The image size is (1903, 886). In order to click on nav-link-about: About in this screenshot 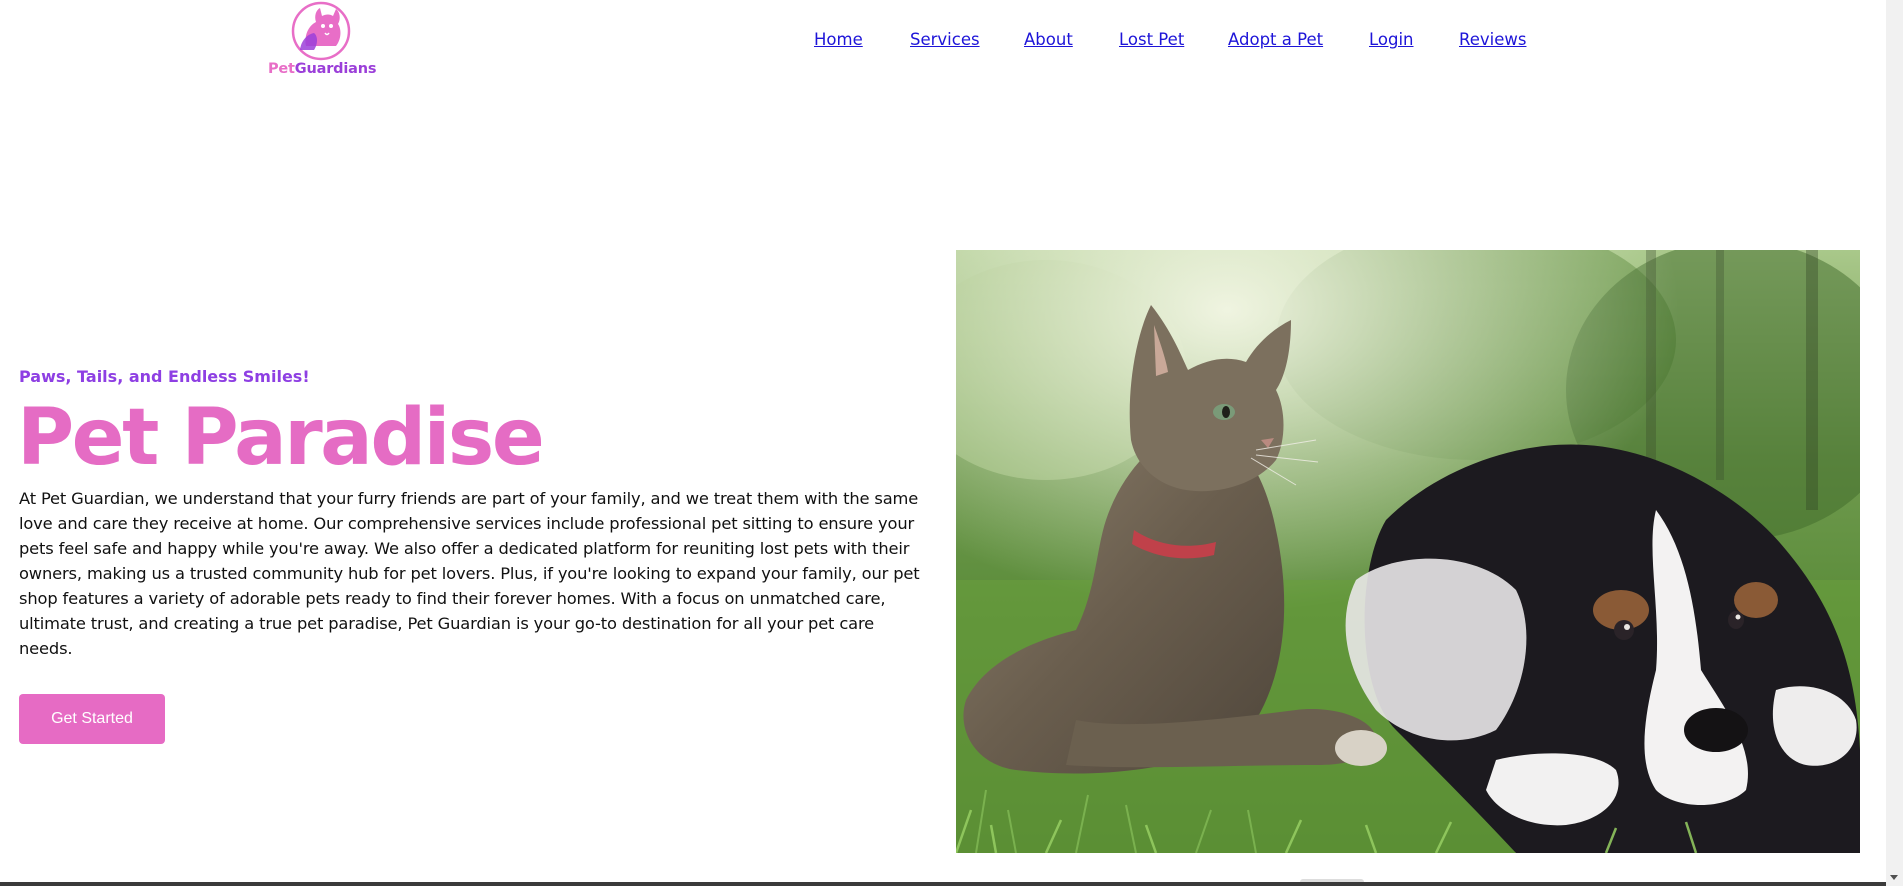, I will do `click(1048, 39)`.